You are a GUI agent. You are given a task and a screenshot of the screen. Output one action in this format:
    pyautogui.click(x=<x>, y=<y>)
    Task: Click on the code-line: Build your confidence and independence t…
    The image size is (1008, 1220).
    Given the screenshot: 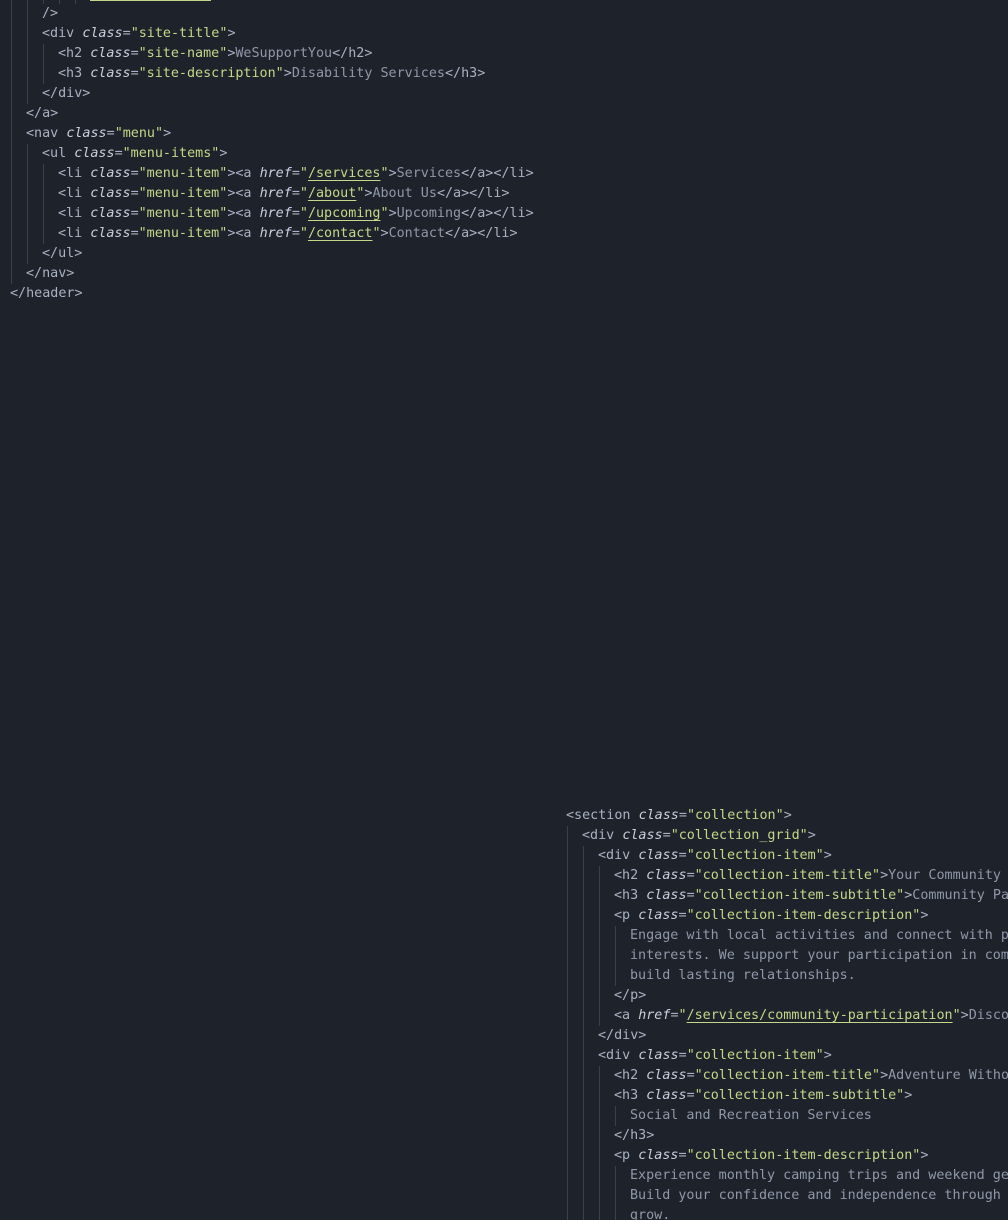 What is the action you would take?
    pyautogui.click(x=787, y=1196)
    